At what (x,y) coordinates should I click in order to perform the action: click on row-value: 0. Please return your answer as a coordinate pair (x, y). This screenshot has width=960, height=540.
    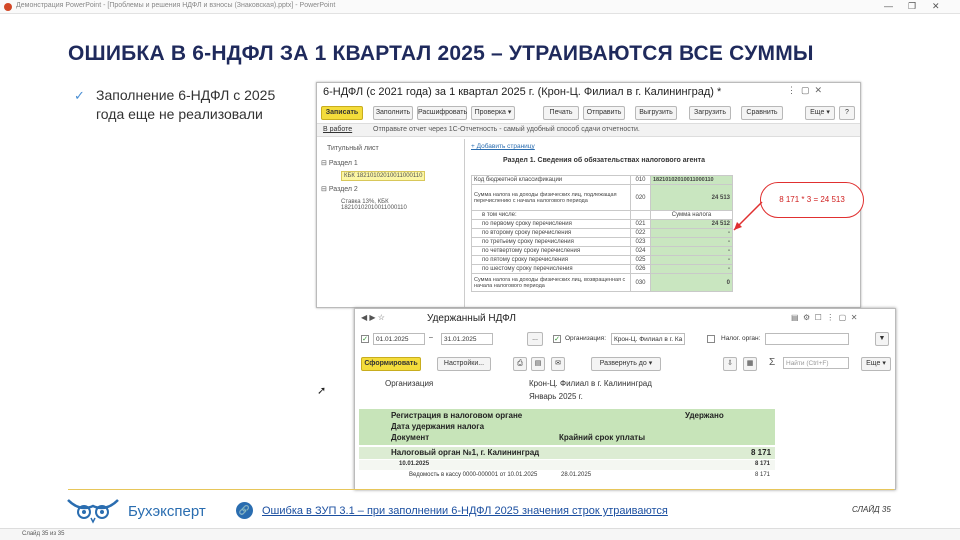
    Looking at the image, I should click on (691, 282).